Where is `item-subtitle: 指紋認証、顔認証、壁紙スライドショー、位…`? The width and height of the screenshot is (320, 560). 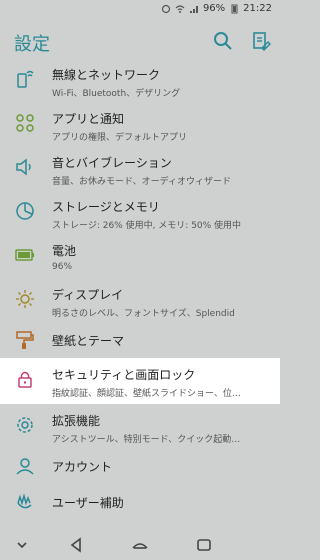
item-subtitle: 指紋認証、顔認証、壁紙スライドショー、位… is located at coordinates (146, 394).